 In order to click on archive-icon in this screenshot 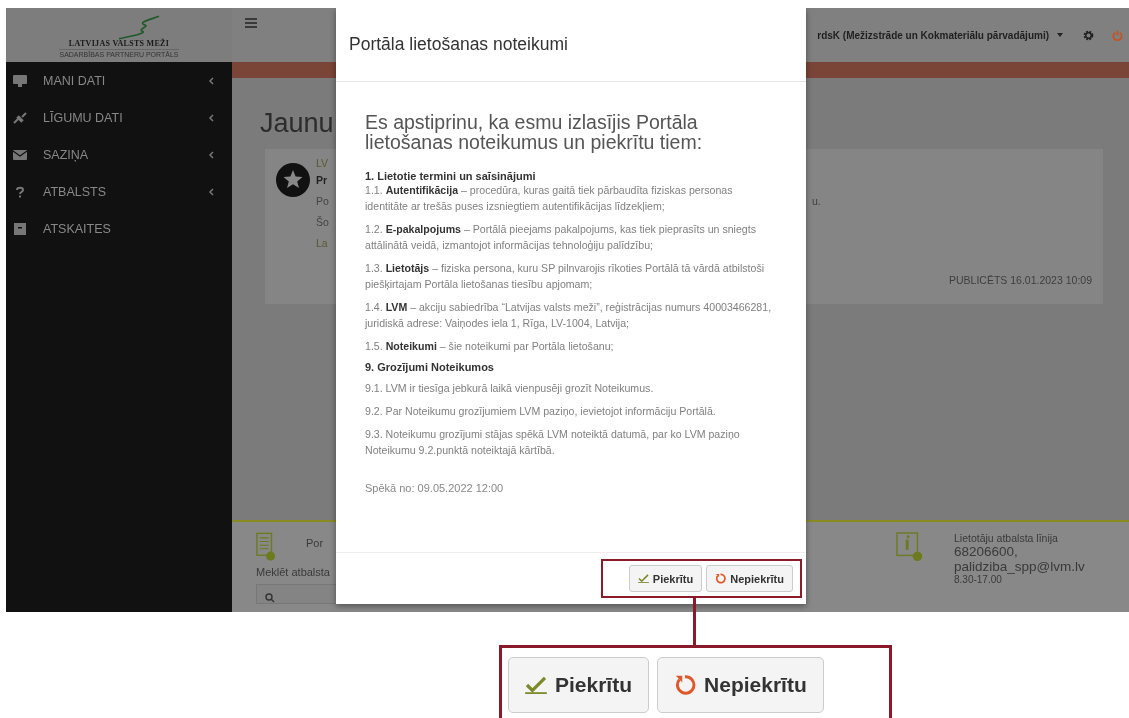, I will do `click(20, 228)`.